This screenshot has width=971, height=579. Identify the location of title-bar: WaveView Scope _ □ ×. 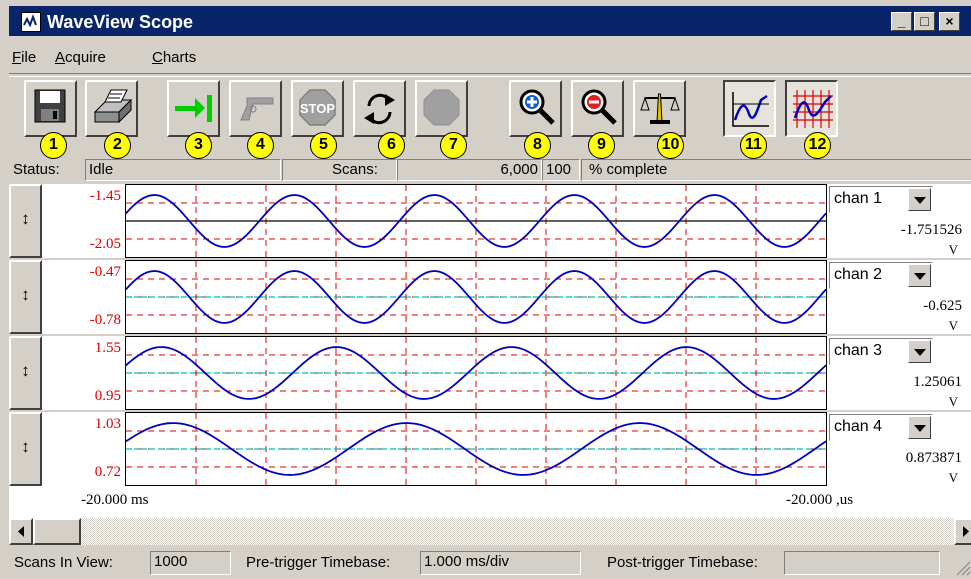
(490, 21).